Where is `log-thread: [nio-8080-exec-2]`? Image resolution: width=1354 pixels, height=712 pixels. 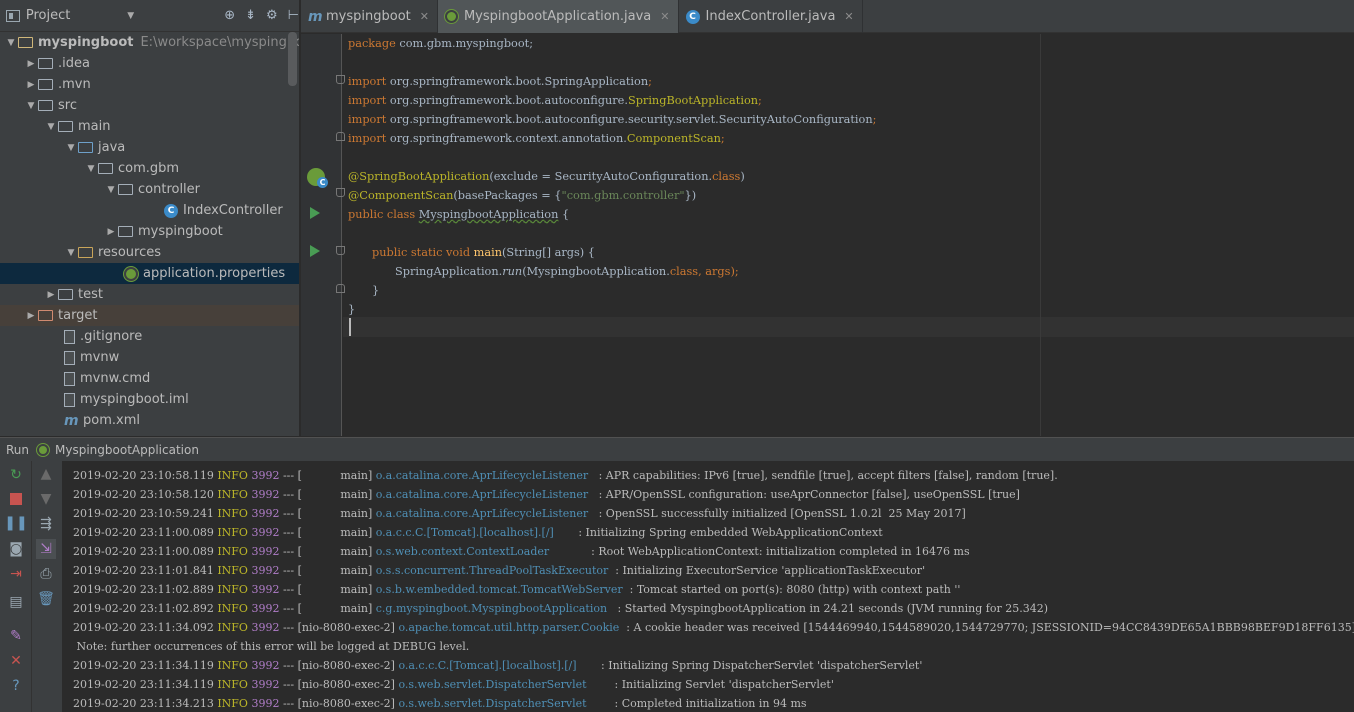
log-thread: [nio-8080-exec-2] is located at coordinates (346, 684).